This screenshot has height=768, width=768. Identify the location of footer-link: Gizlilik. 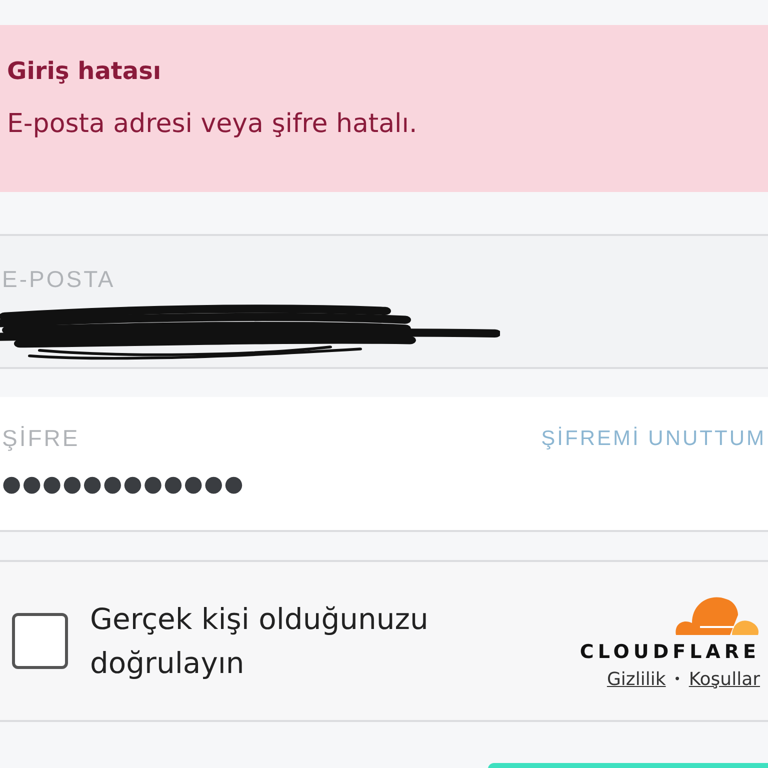
(636, 679).